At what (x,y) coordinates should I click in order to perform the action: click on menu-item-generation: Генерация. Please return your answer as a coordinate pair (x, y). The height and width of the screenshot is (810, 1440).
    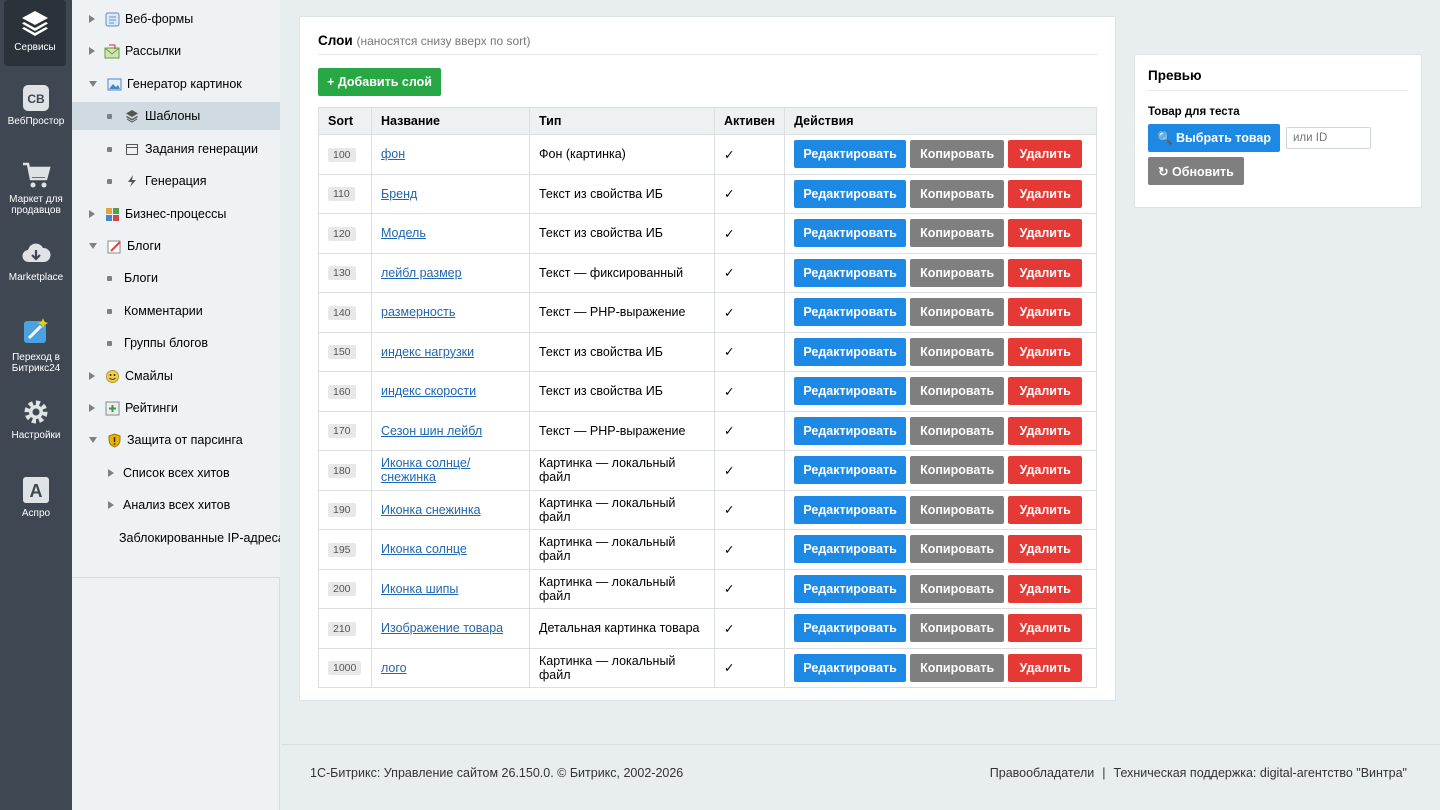
    Looking at the image, I should click on (176, 181).